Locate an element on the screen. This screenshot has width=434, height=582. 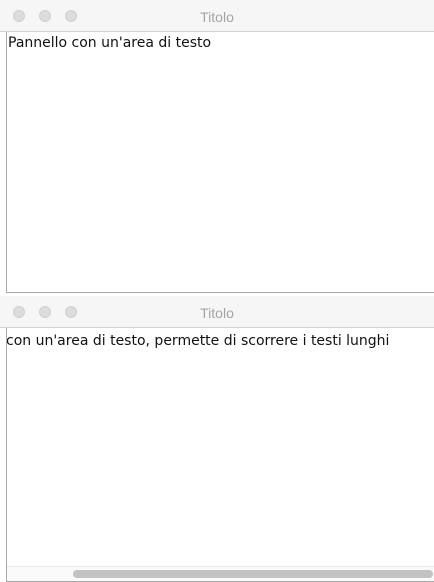
horizontal-scrollbar is located at coordinates (220, 573).